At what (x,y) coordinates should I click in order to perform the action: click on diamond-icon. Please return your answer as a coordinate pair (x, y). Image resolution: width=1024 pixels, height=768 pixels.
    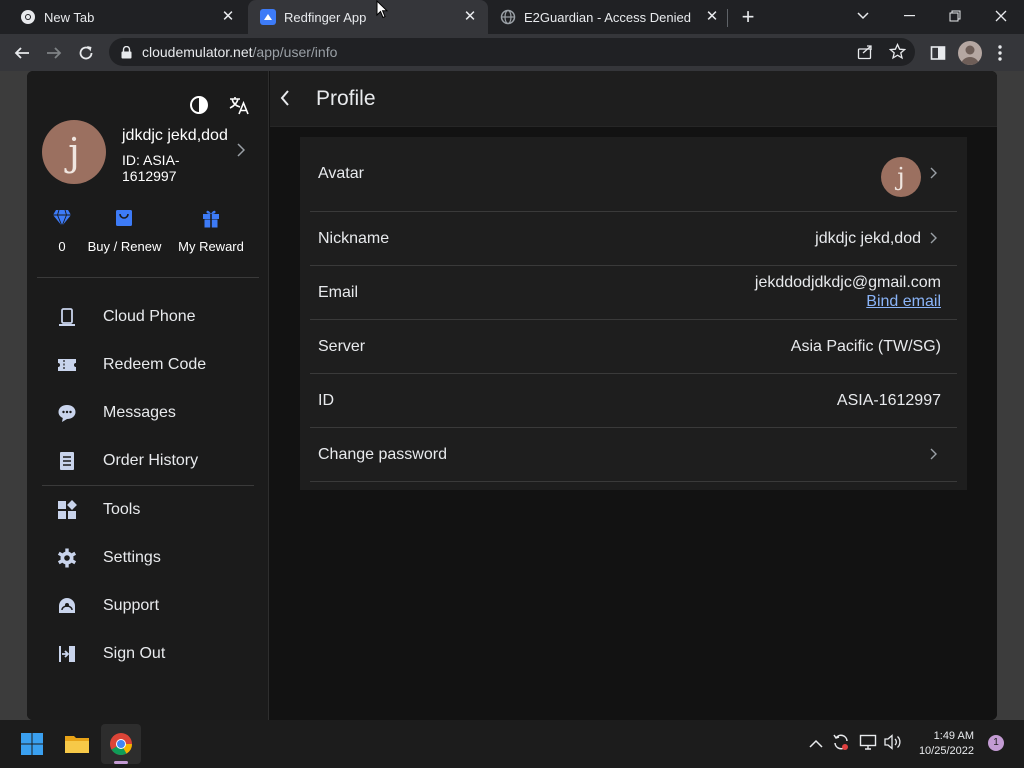
    Looking at the image, I should click on (62, 220).